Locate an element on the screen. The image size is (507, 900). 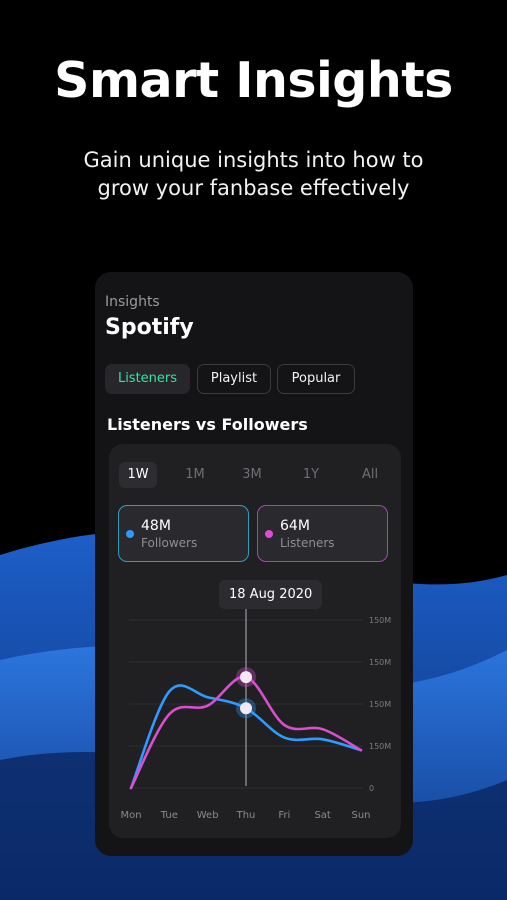
hero-subtitle-line2: grow your fanbase effectively is located at coordinates (253, 188).